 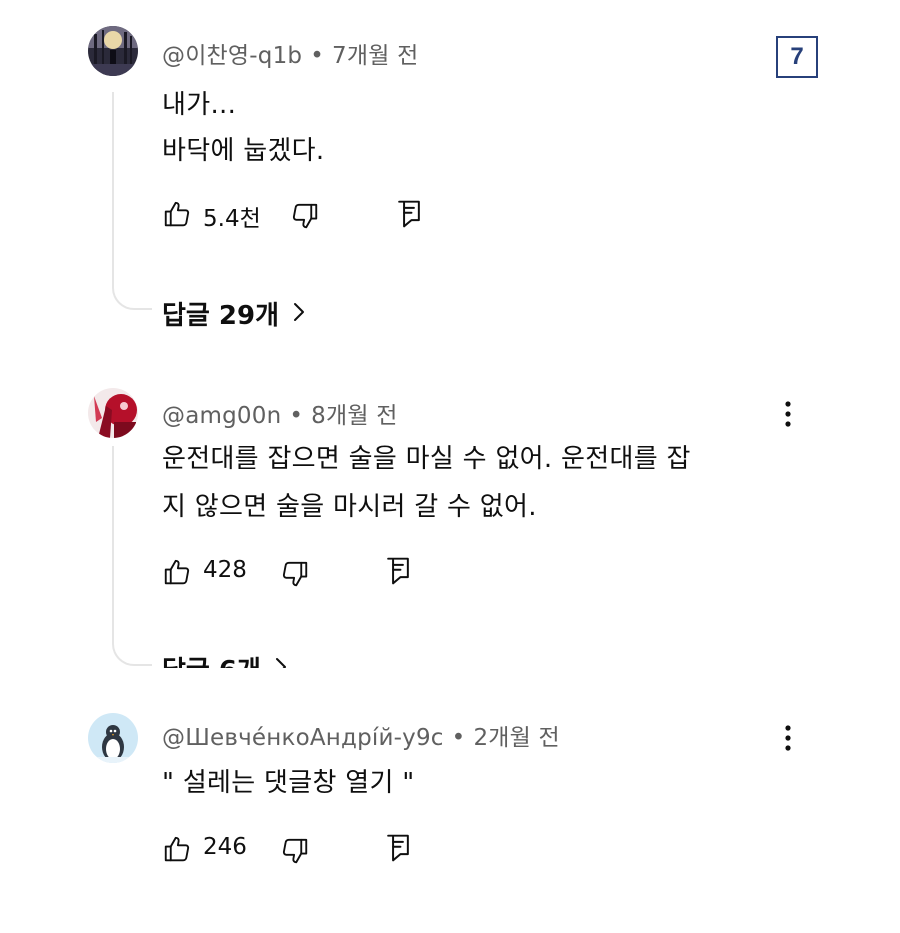 What do you see at coordinates (450, 654) in the screenshot?
I see `replies-clip: 답글 6개` at bounding box center [450, 654].